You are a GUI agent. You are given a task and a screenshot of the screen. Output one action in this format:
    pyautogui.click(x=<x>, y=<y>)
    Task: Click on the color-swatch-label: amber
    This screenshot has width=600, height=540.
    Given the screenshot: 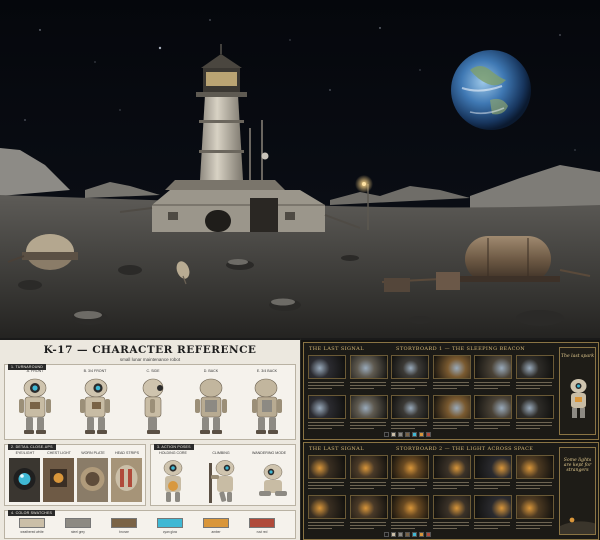 What is the action you would take?
    pyautogui.click(x=216, y=532)
    